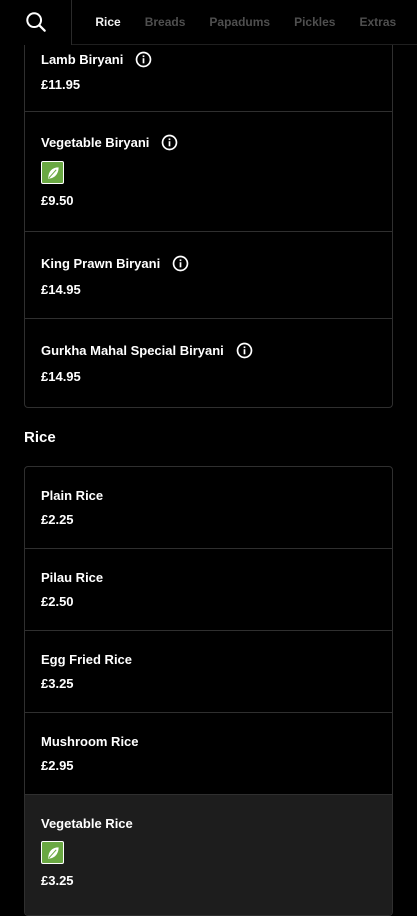 Image resolution: width=417 pixels, height=916 pixels. What do you see at coordinates (208, 590) in the screenshot?
I see `menu-item-pilau-rice: Pilau Rice £2.50` at bounding box center [208, 590].